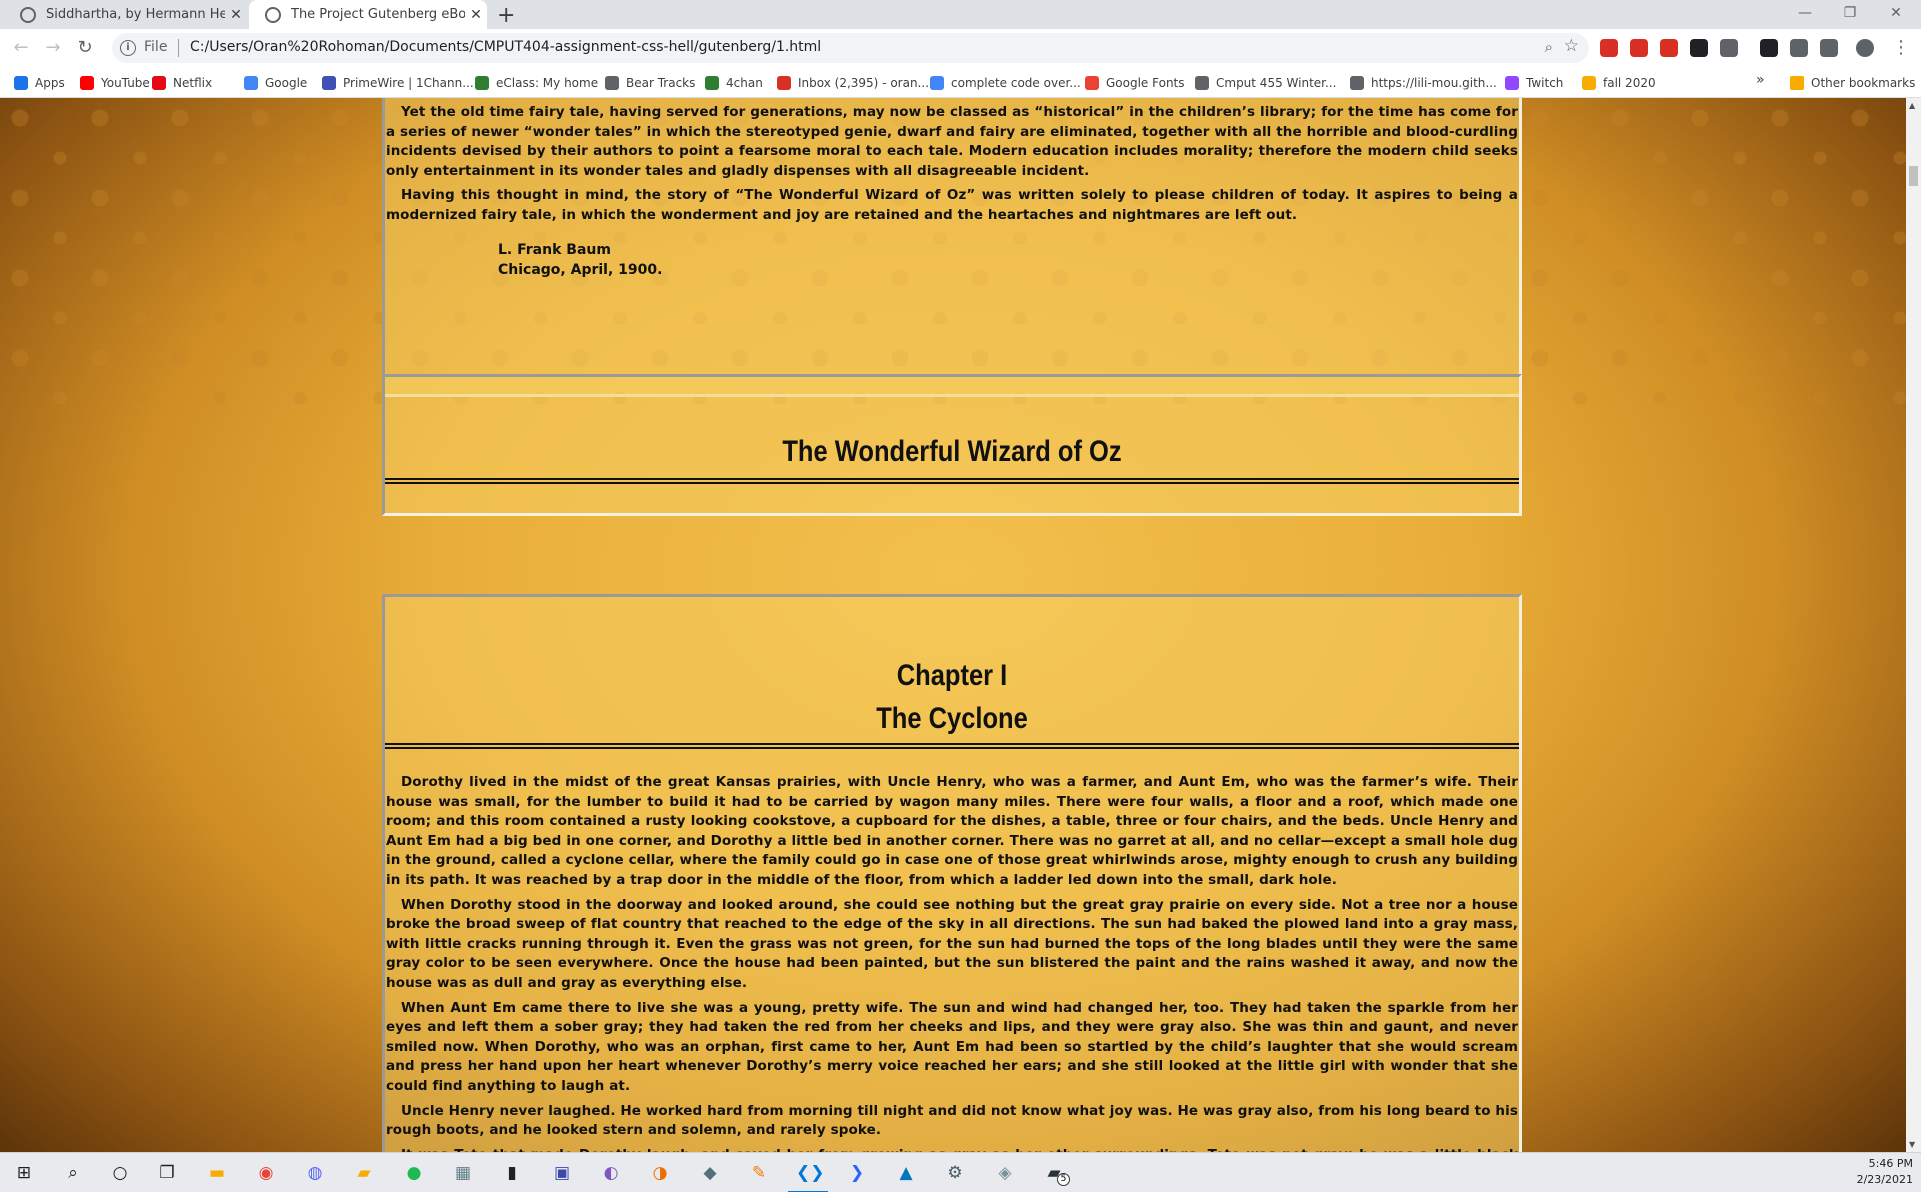  I want to click on file-explorer-icon: ▬, so click(217, 1173).